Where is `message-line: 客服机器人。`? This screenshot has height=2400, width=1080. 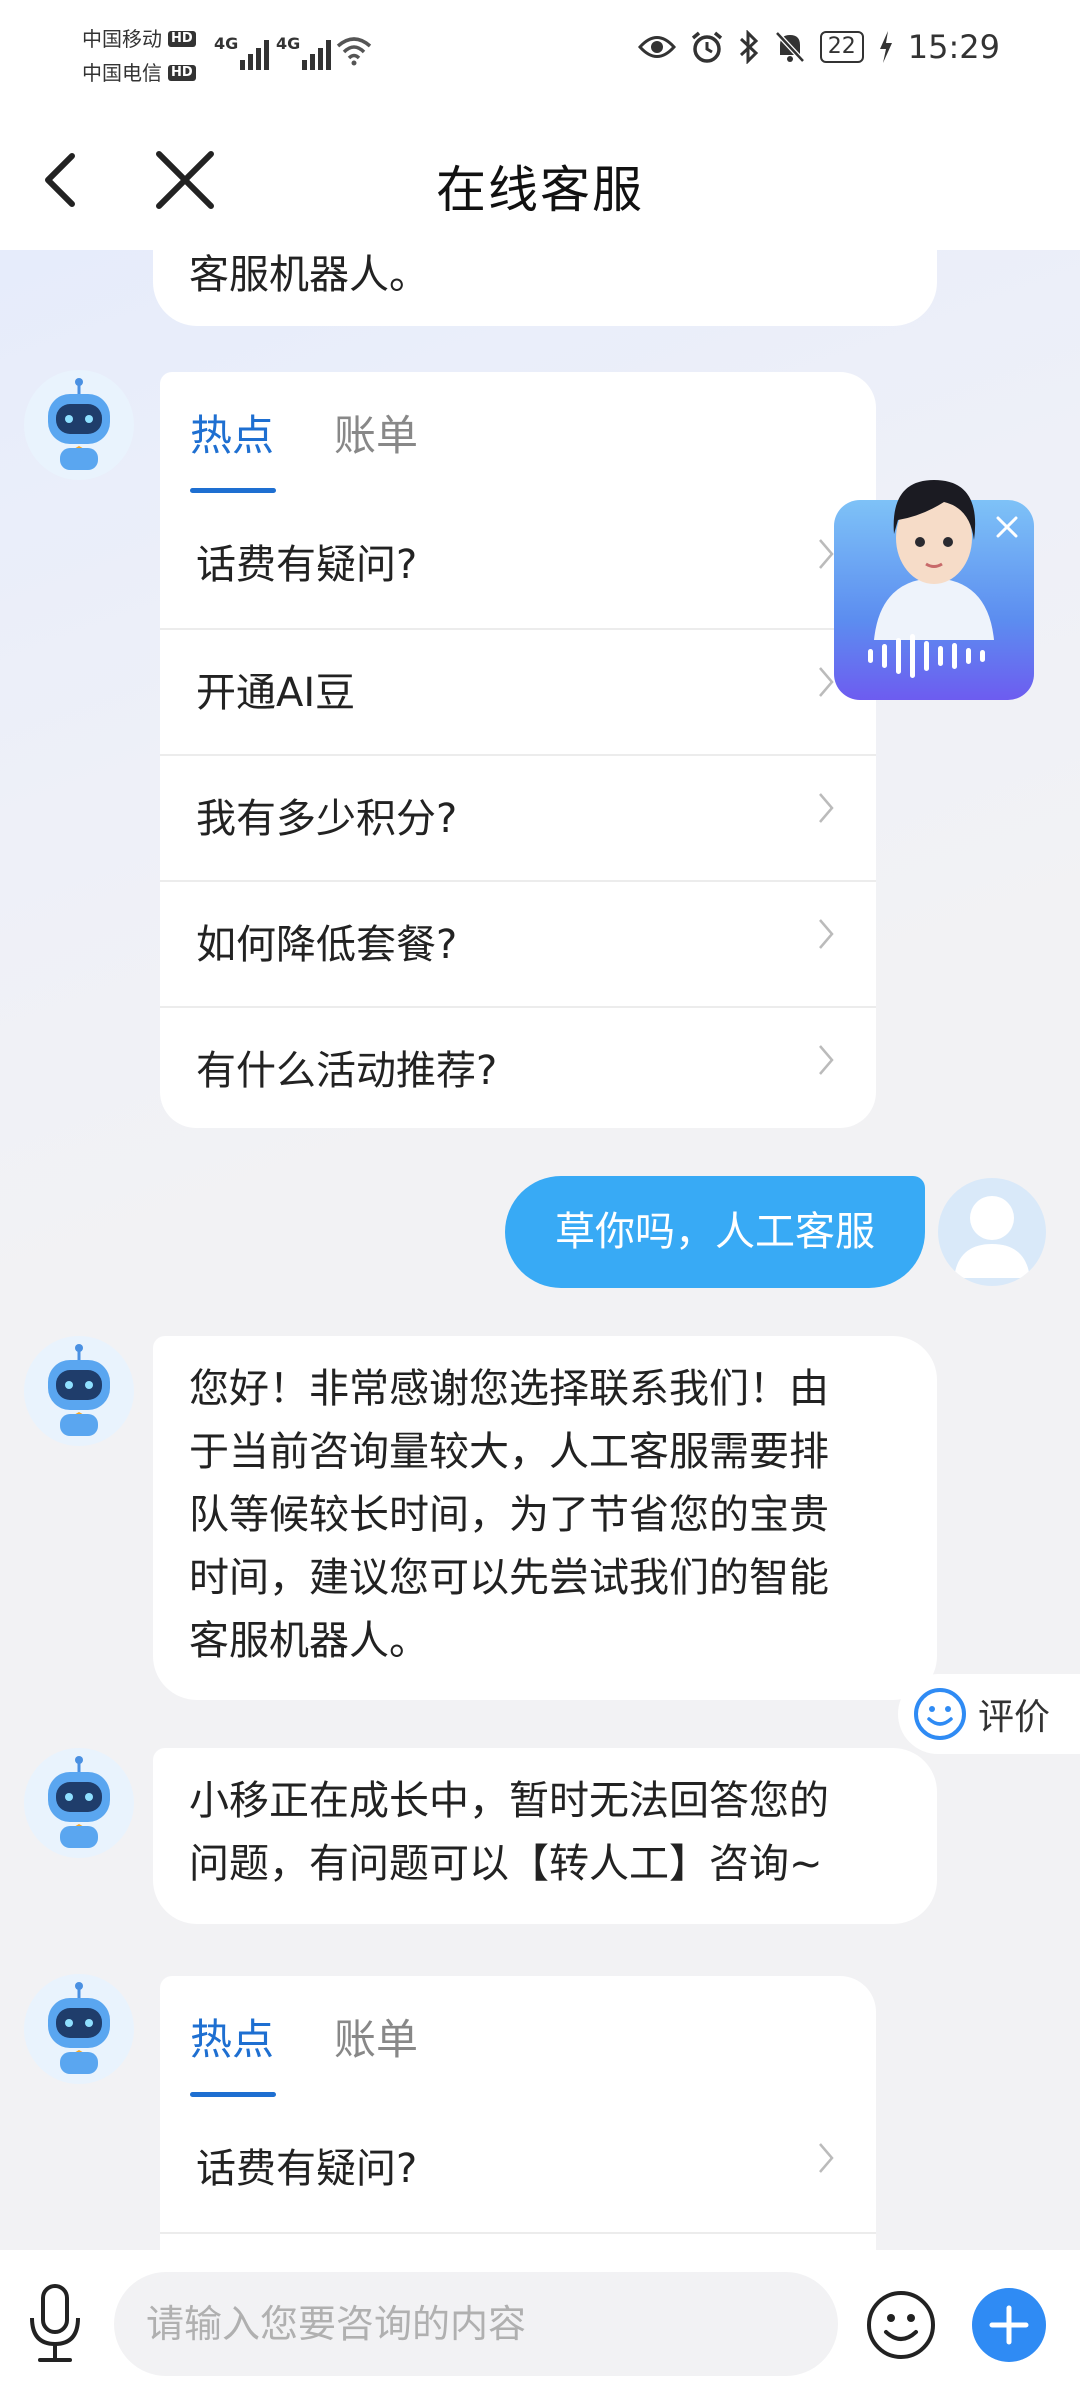
message-line: 客服机器人。 is located at coordinates (309, 1641).